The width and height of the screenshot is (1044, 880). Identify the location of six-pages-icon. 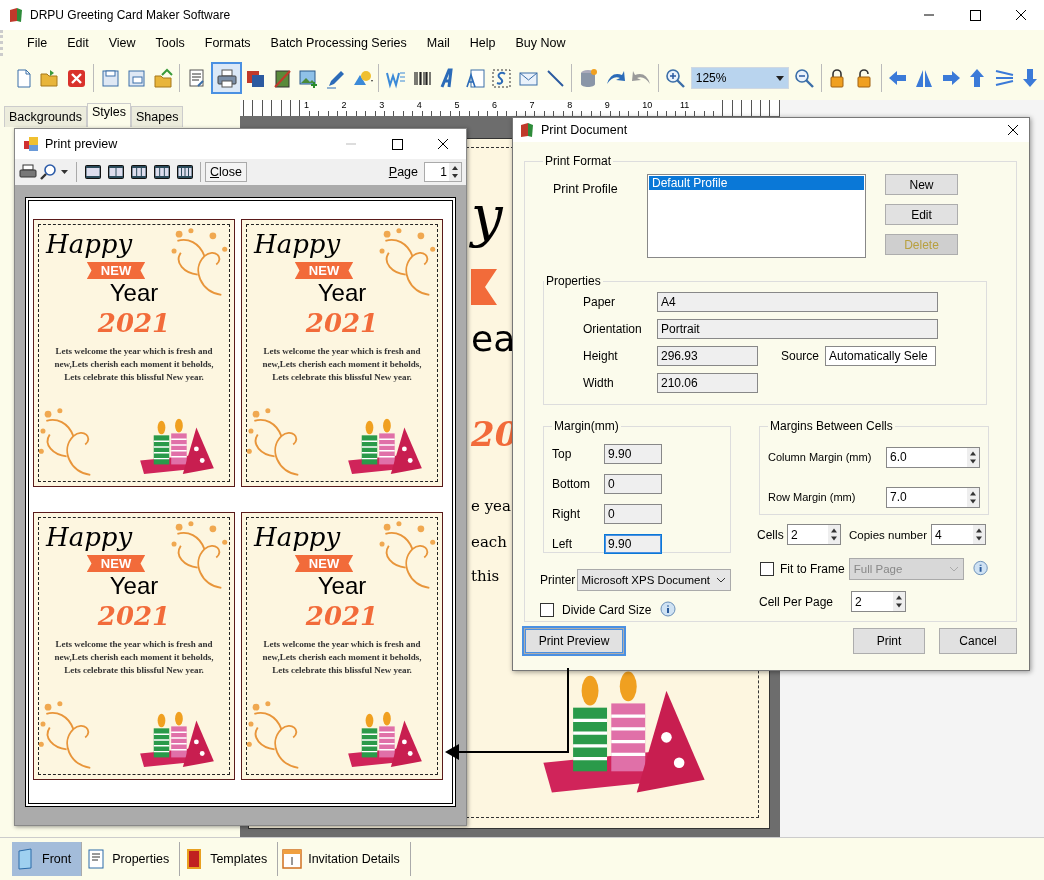
(184, 172).